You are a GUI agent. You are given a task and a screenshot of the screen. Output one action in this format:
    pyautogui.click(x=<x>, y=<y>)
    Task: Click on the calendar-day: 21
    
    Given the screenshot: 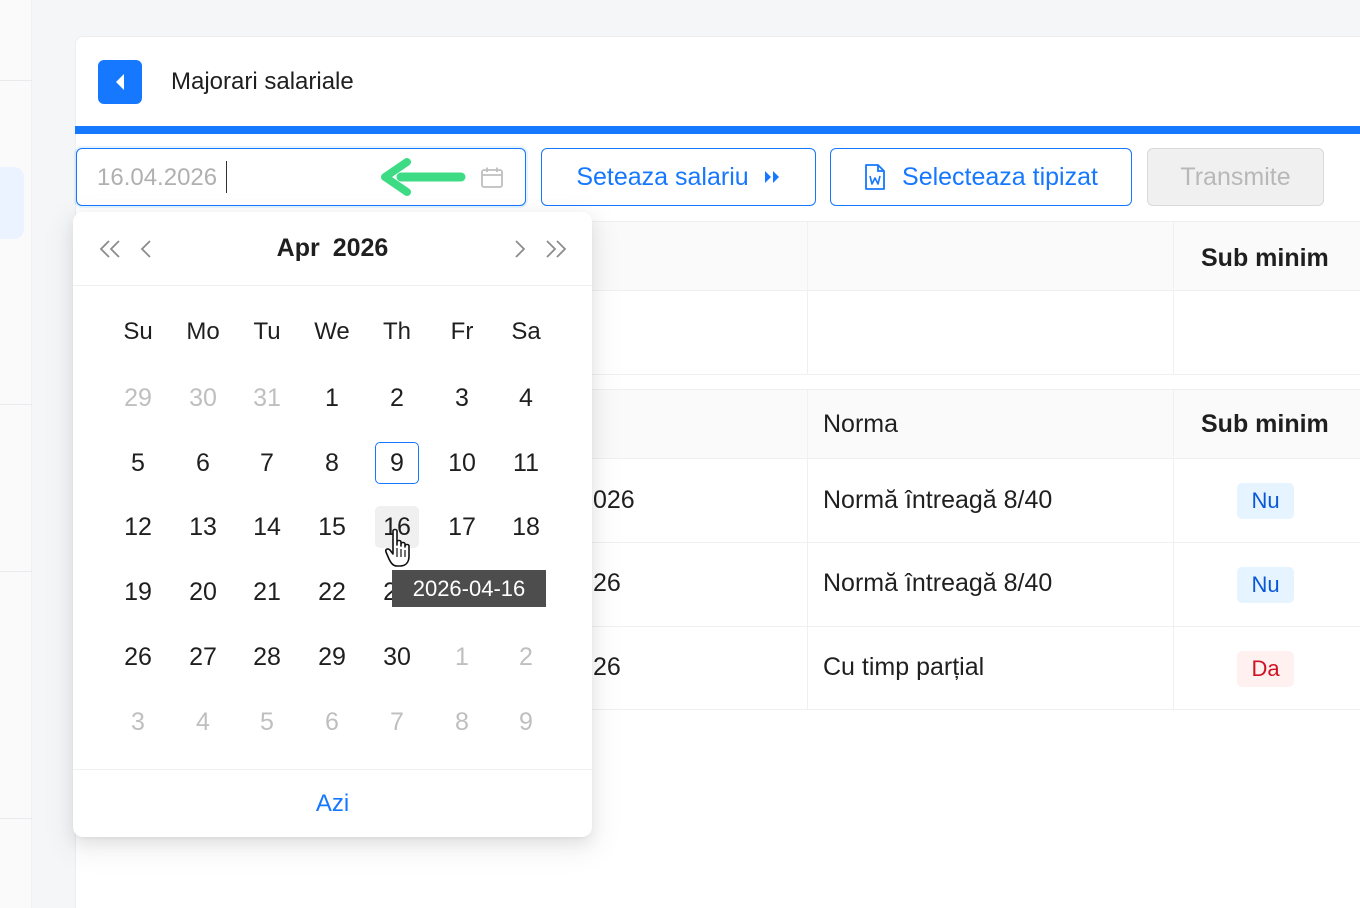 What is the action you would take?
    pyautogui.click(x=267, y=592)
    